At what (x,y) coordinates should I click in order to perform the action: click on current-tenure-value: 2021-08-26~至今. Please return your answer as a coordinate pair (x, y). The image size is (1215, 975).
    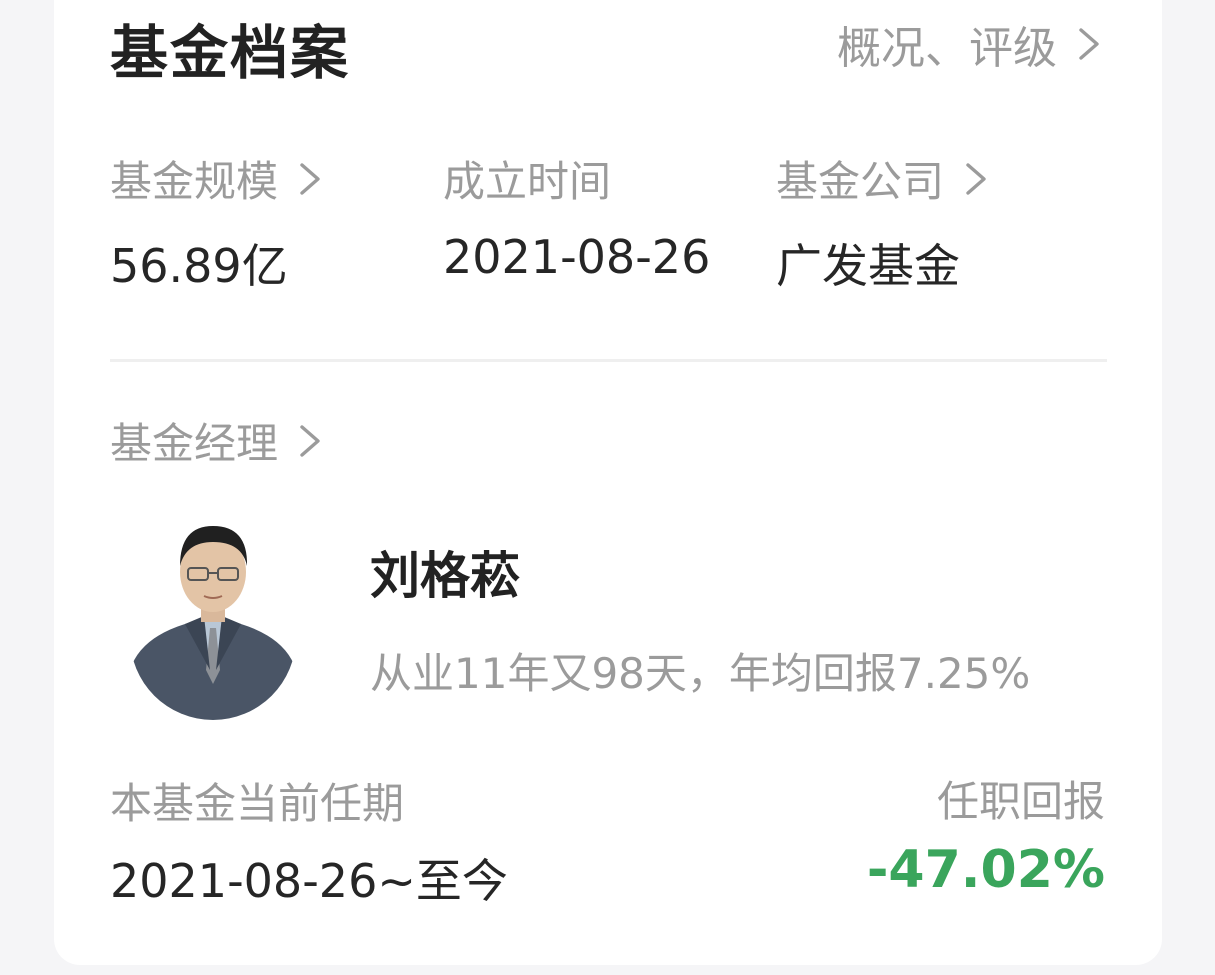
    Looking at the image, I should click on (309, 881).